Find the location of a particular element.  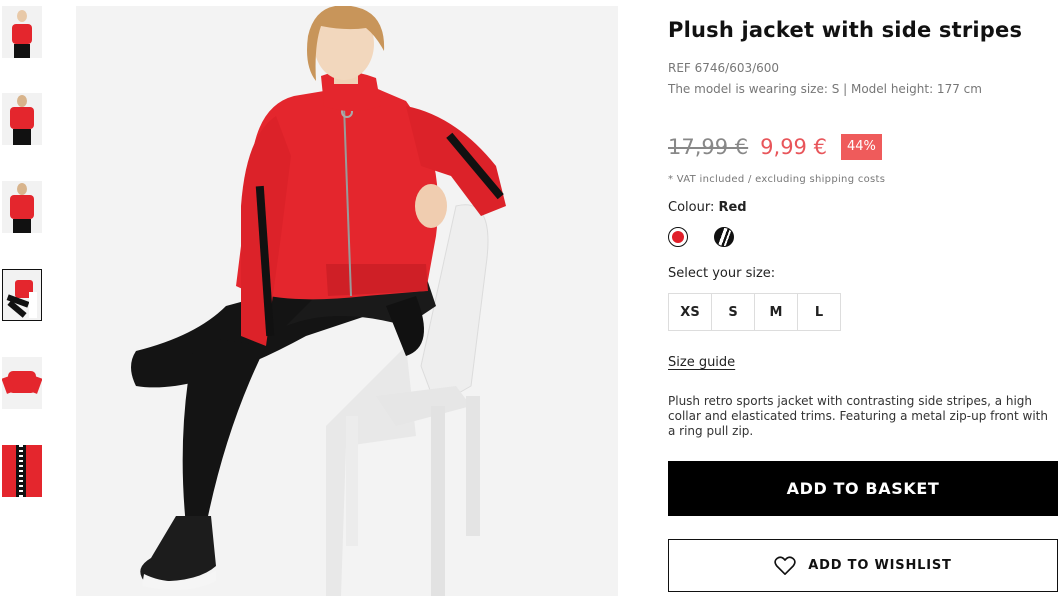

discount-badge: 44% is located at coordinates (861, 147).